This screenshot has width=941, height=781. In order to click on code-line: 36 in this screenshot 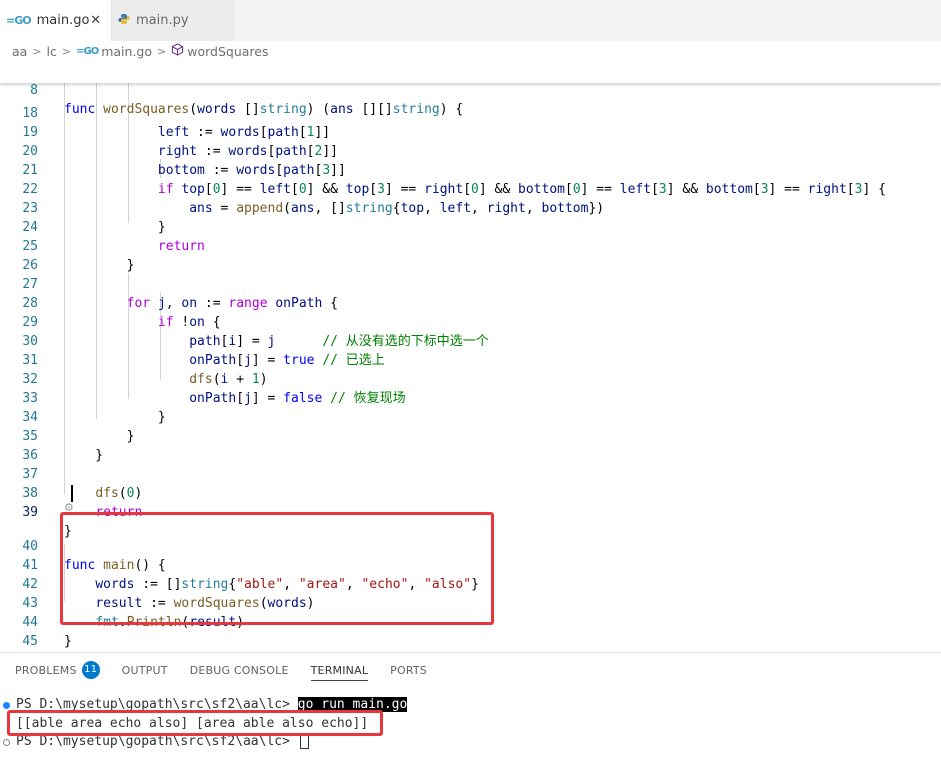, I will do `click(30, 455)`.